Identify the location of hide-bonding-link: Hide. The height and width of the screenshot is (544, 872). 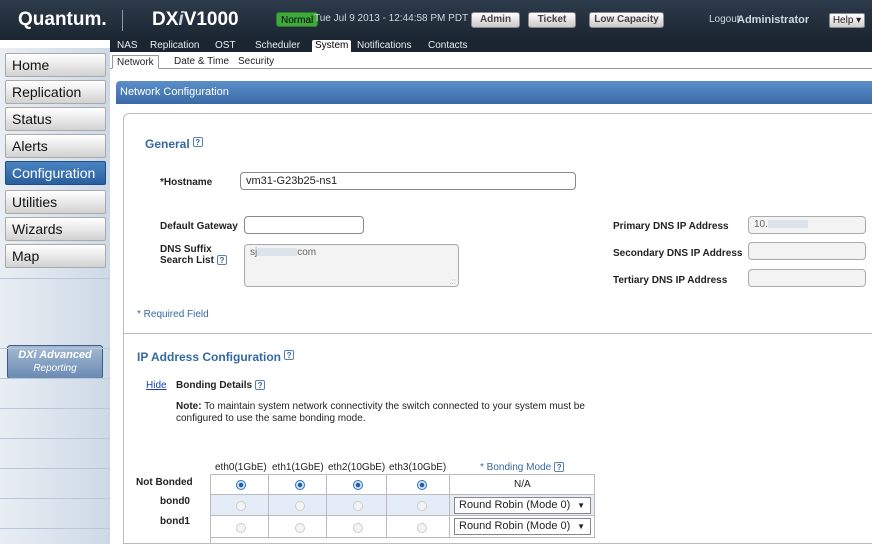
(156, 385).